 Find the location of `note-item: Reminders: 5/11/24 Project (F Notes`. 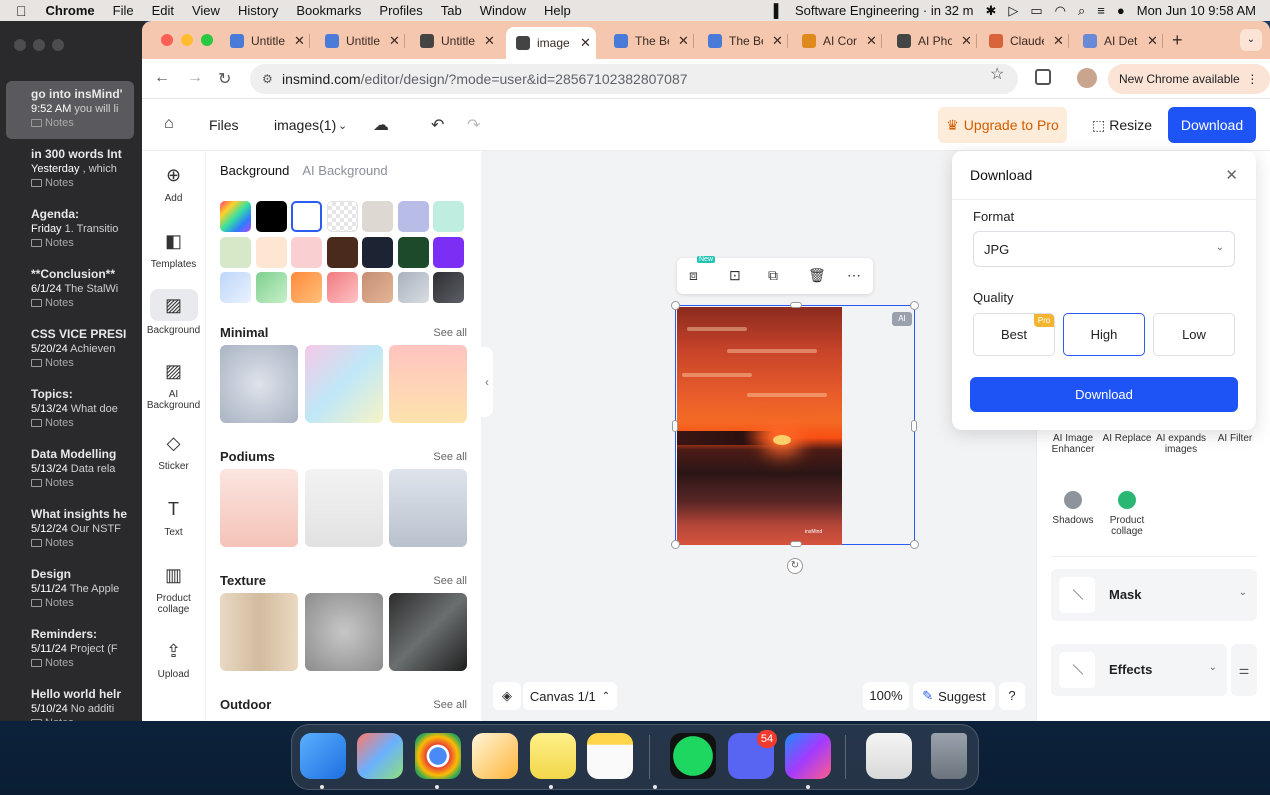

note-item: Reminders: 5/11/24 Project (F Notes is located at coordinates (70, 650).